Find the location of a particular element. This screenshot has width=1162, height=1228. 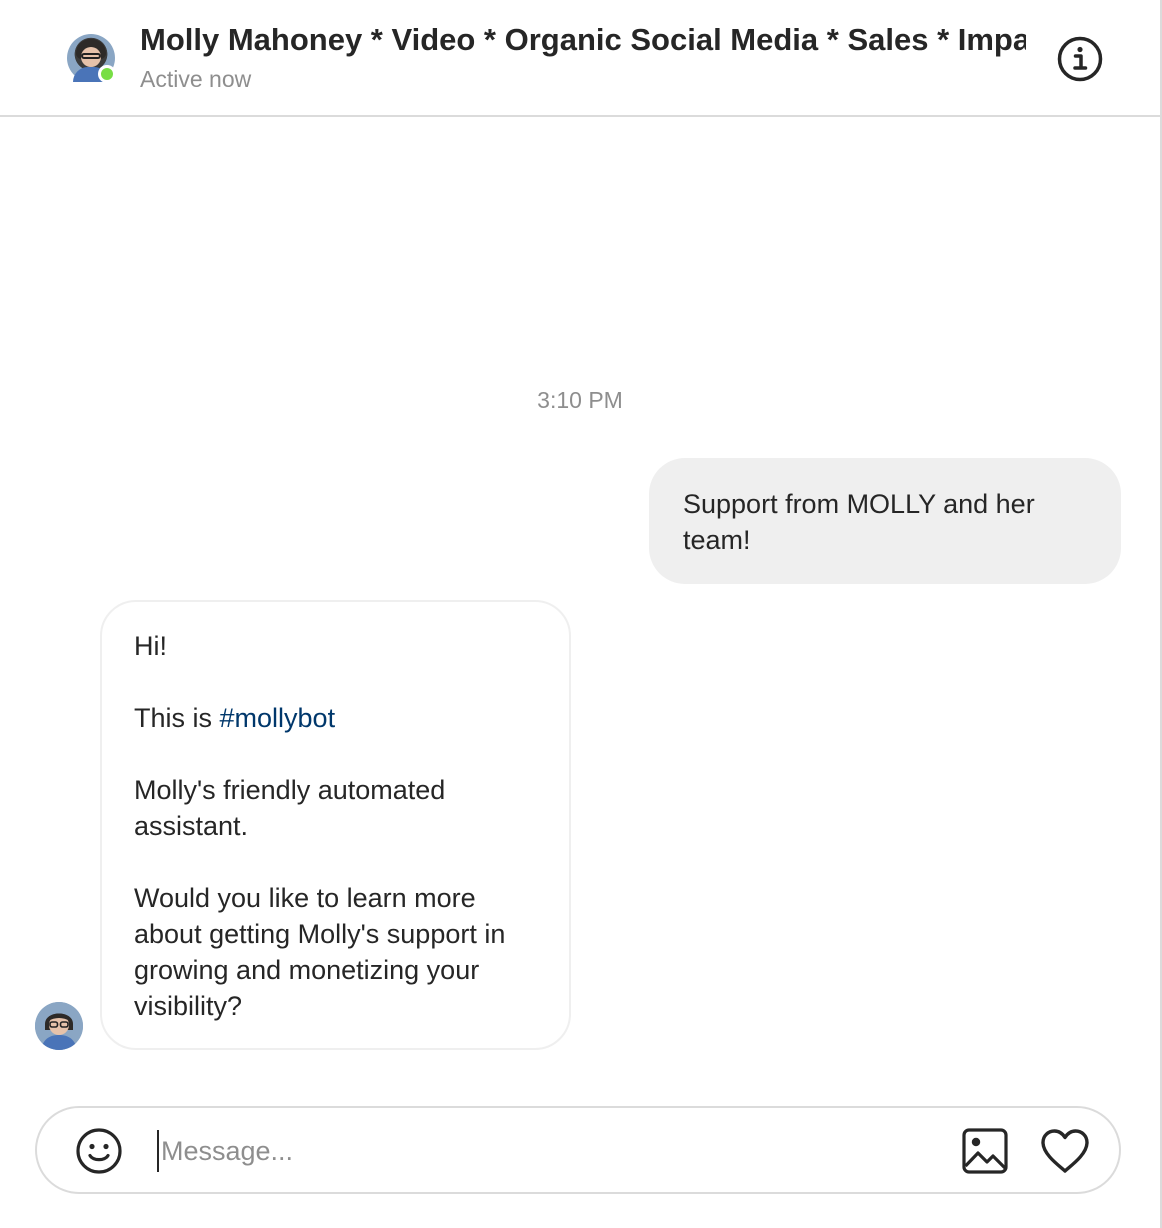

info-icon is located at coordinates (1080, 59).